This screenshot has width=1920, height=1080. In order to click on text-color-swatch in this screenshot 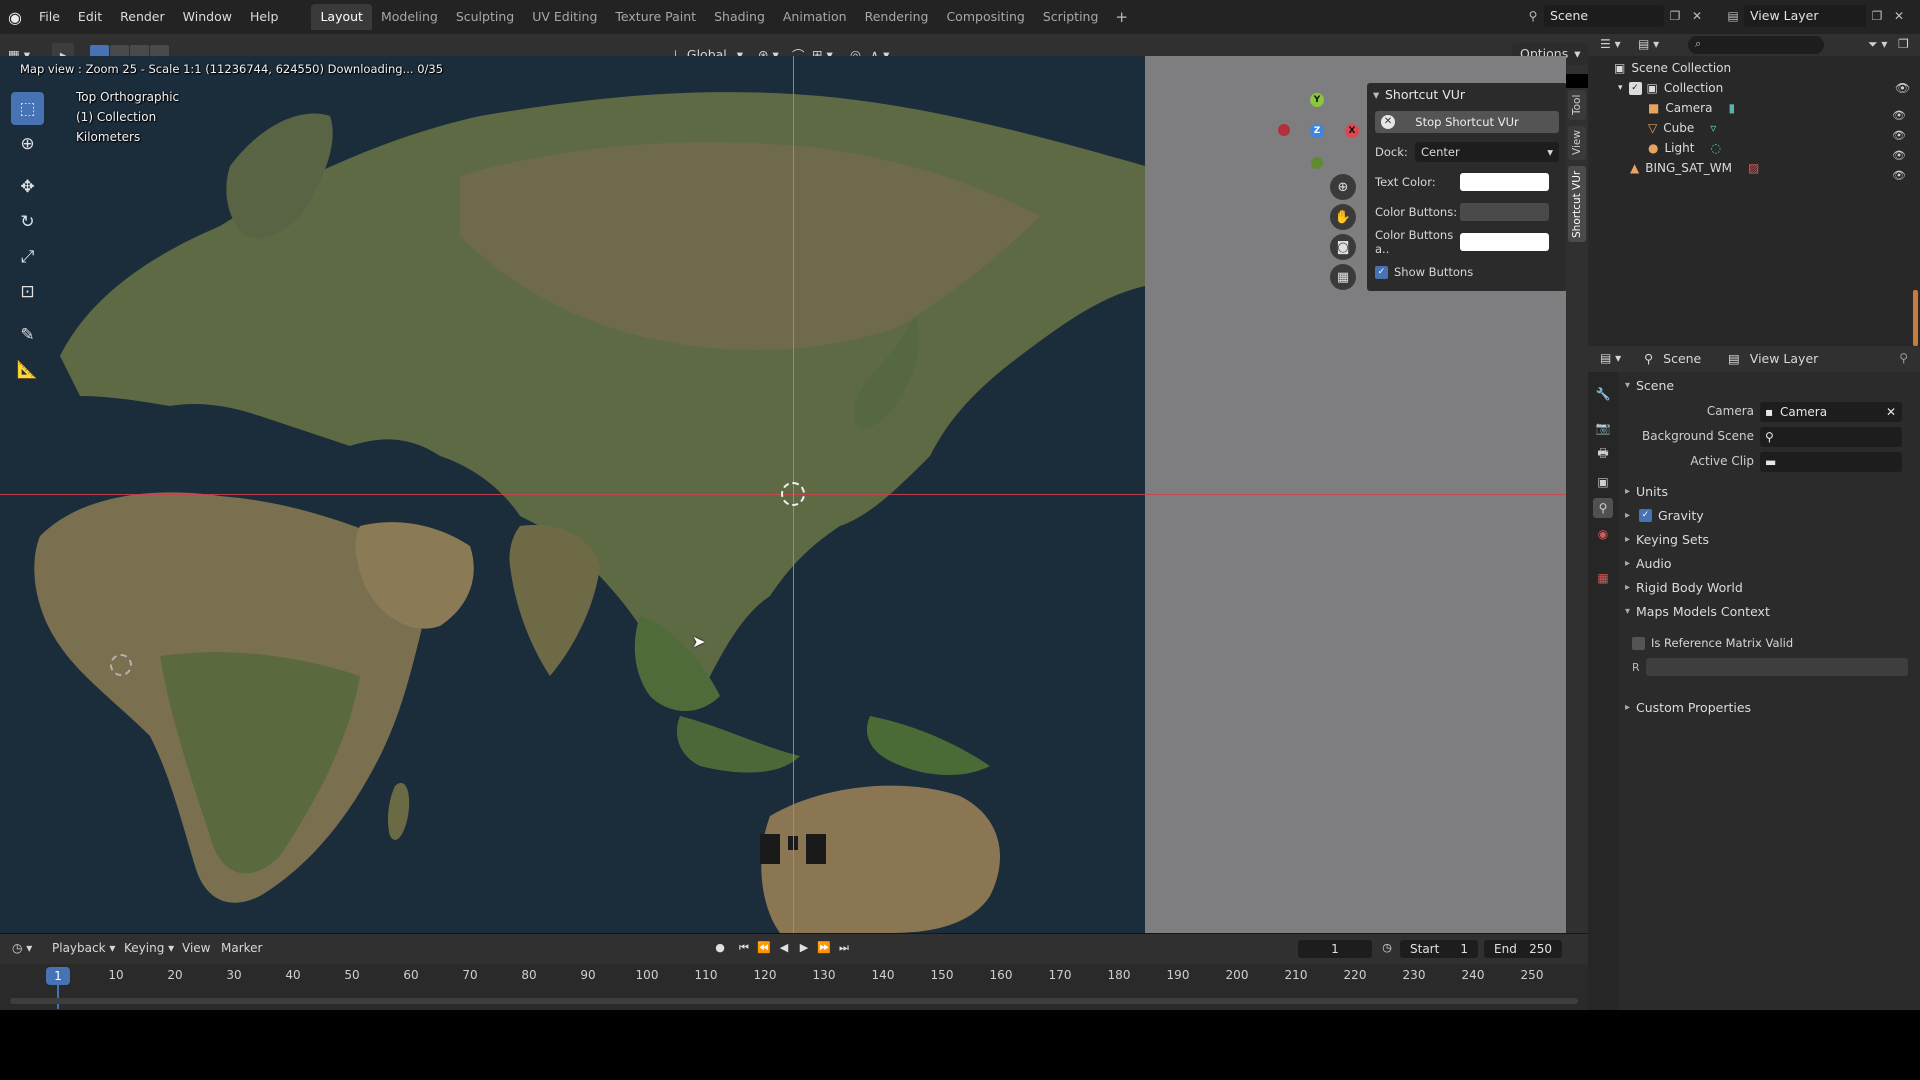, I will do `click(1504, 182)`.